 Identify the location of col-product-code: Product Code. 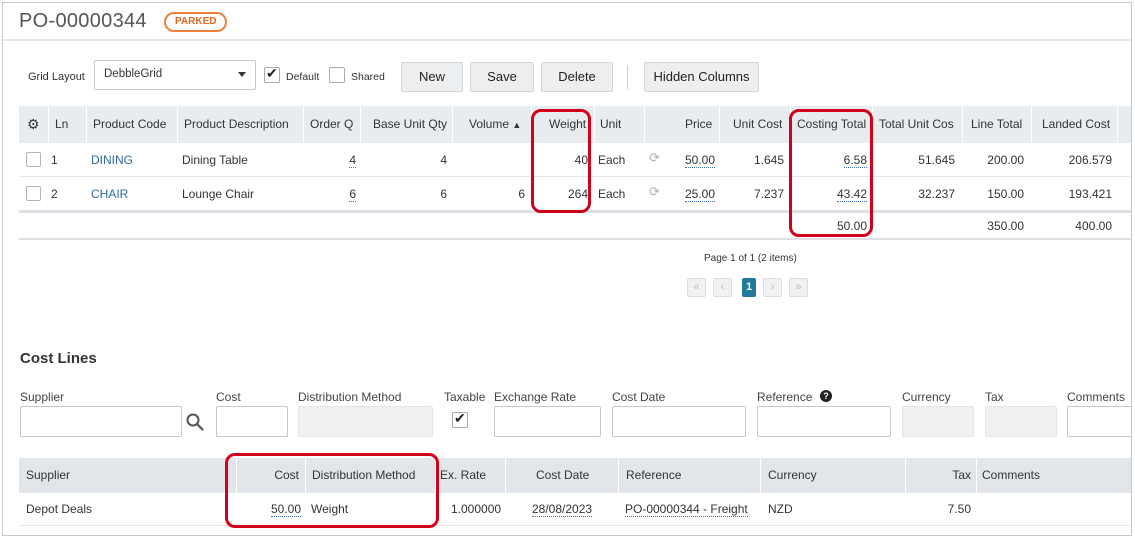
(129, 124).